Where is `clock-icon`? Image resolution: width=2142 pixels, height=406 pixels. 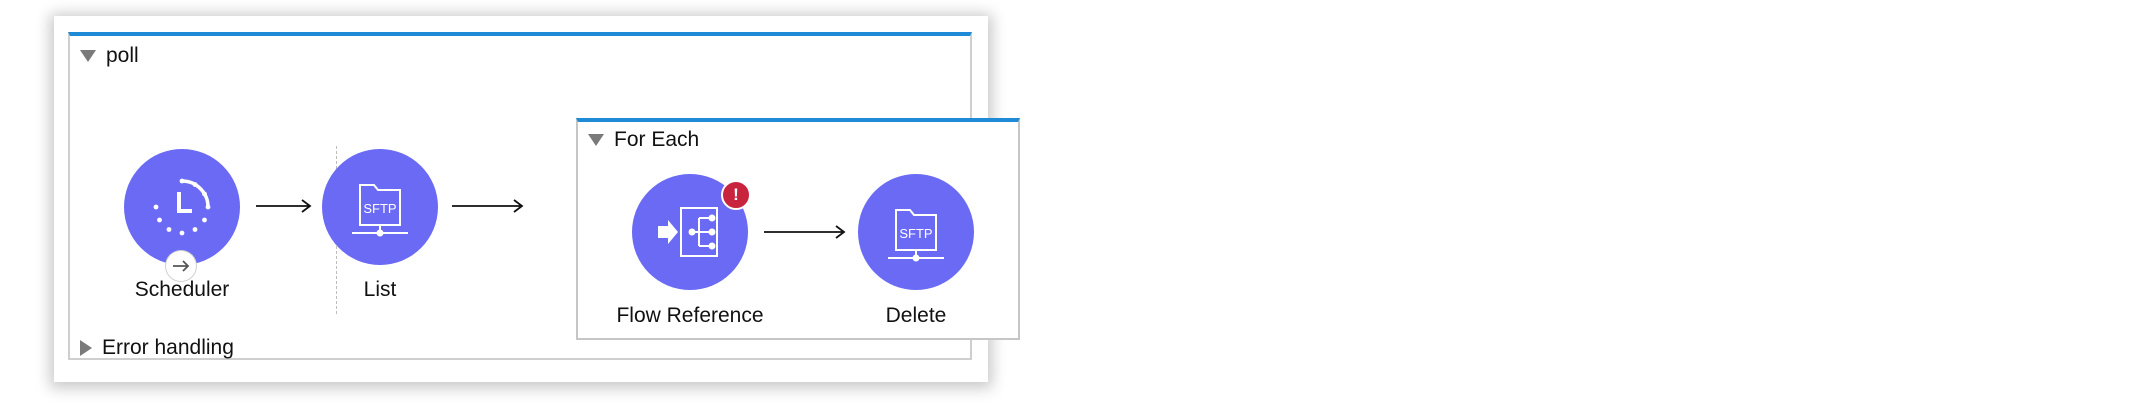
clock-icon is located at coordinates (182, 207).